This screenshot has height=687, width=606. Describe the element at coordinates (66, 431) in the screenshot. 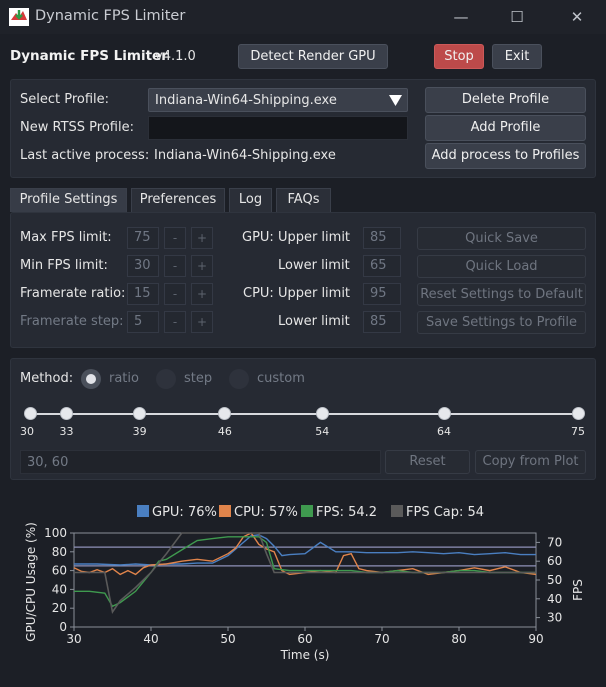

I see `fps-slider-value-label: 33` at that location.